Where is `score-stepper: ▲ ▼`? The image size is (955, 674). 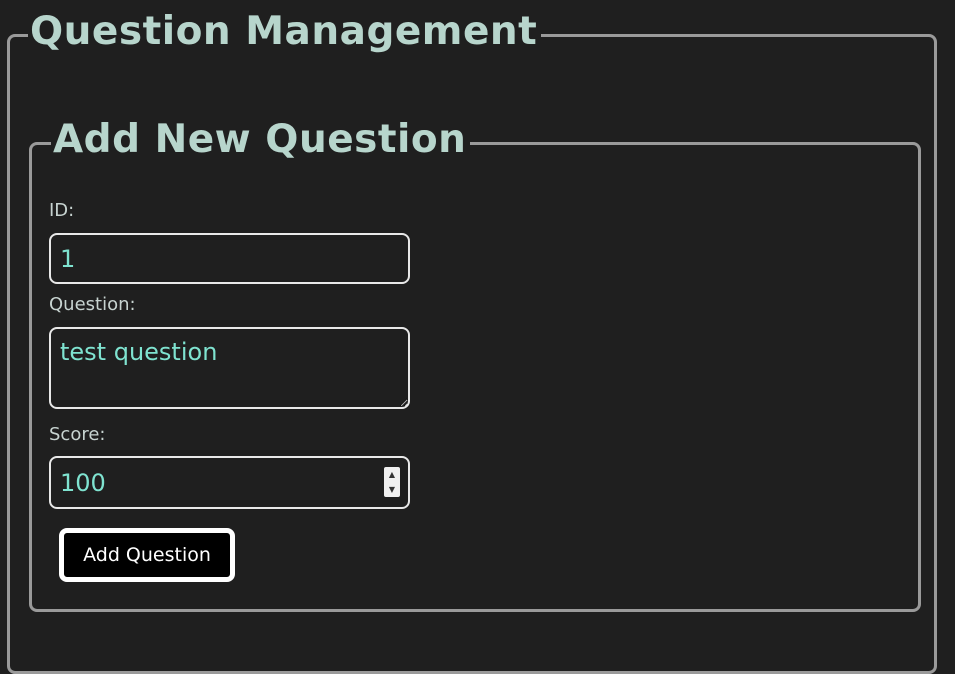
score-stepper: ▲ ▼ is located at coordinates (392, 482).